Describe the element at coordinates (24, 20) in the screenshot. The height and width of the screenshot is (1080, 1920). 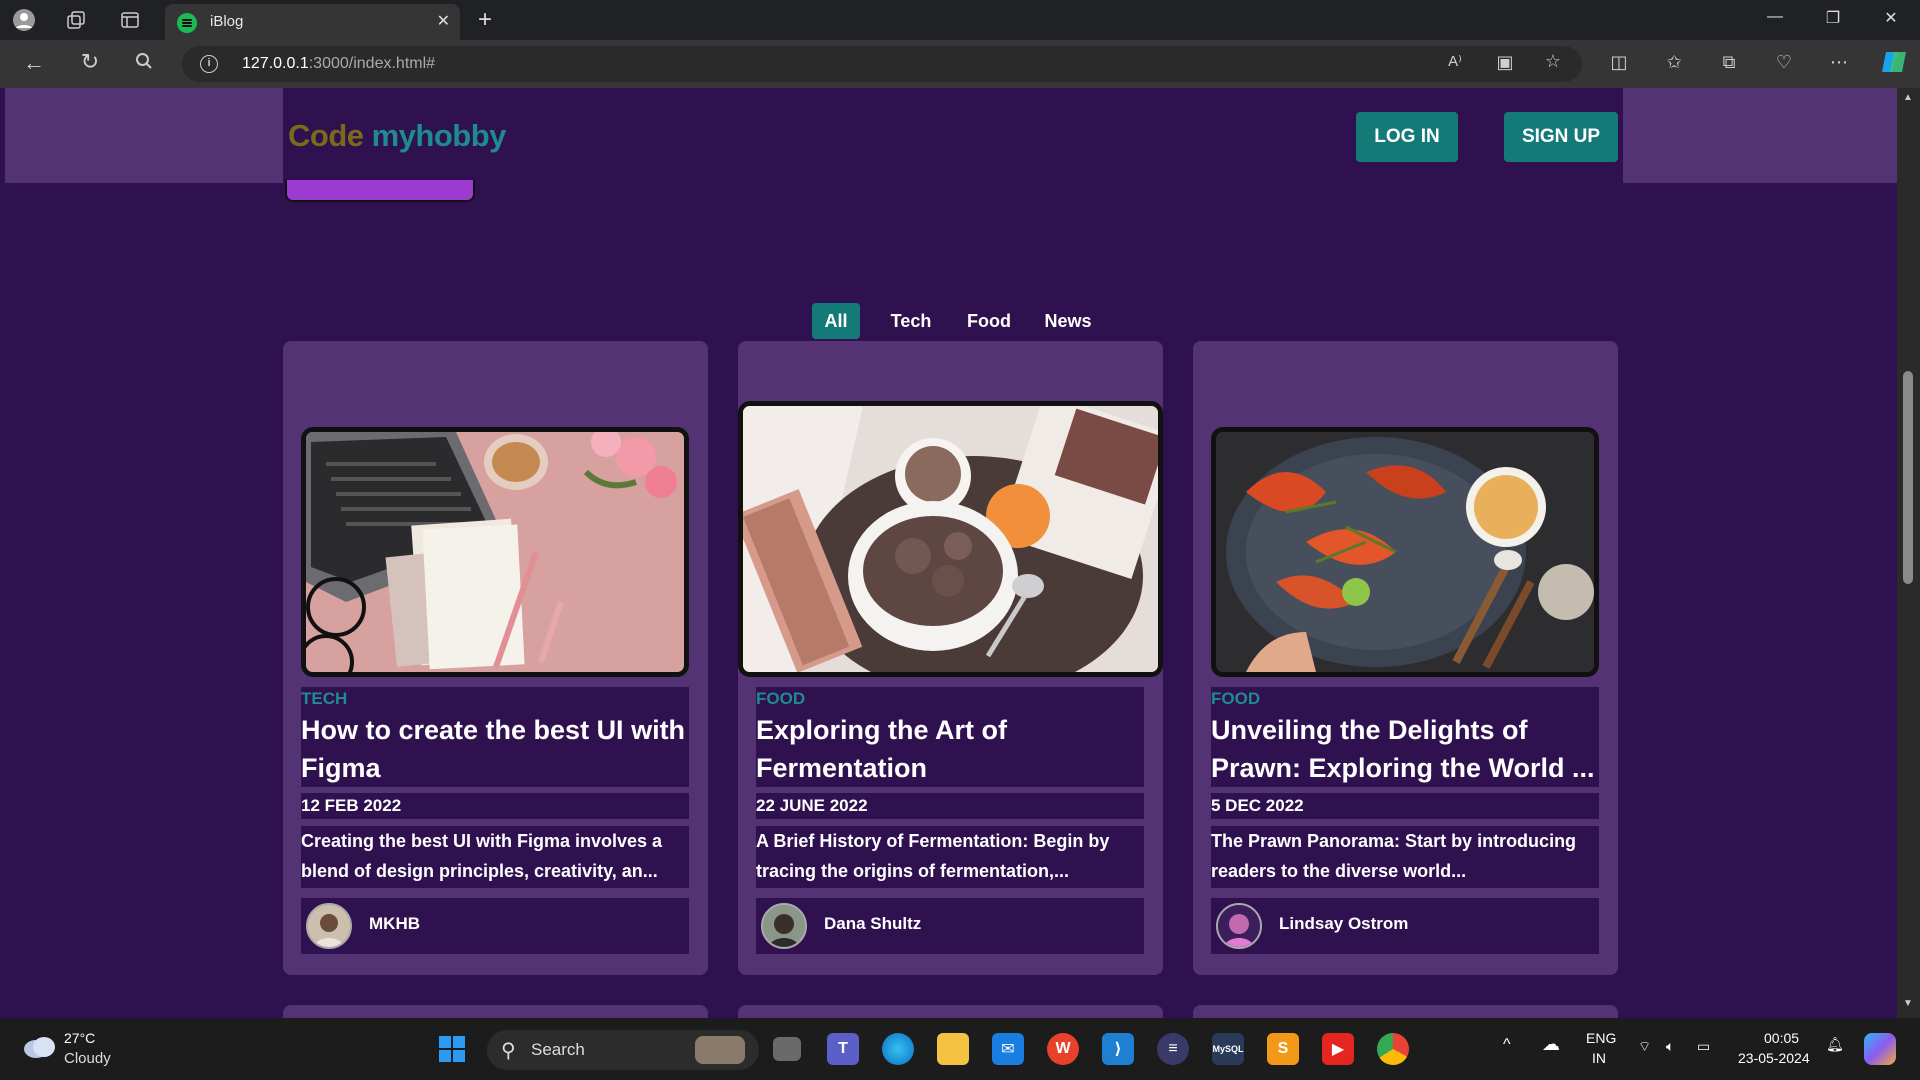
I see `profile-icon` at that location.